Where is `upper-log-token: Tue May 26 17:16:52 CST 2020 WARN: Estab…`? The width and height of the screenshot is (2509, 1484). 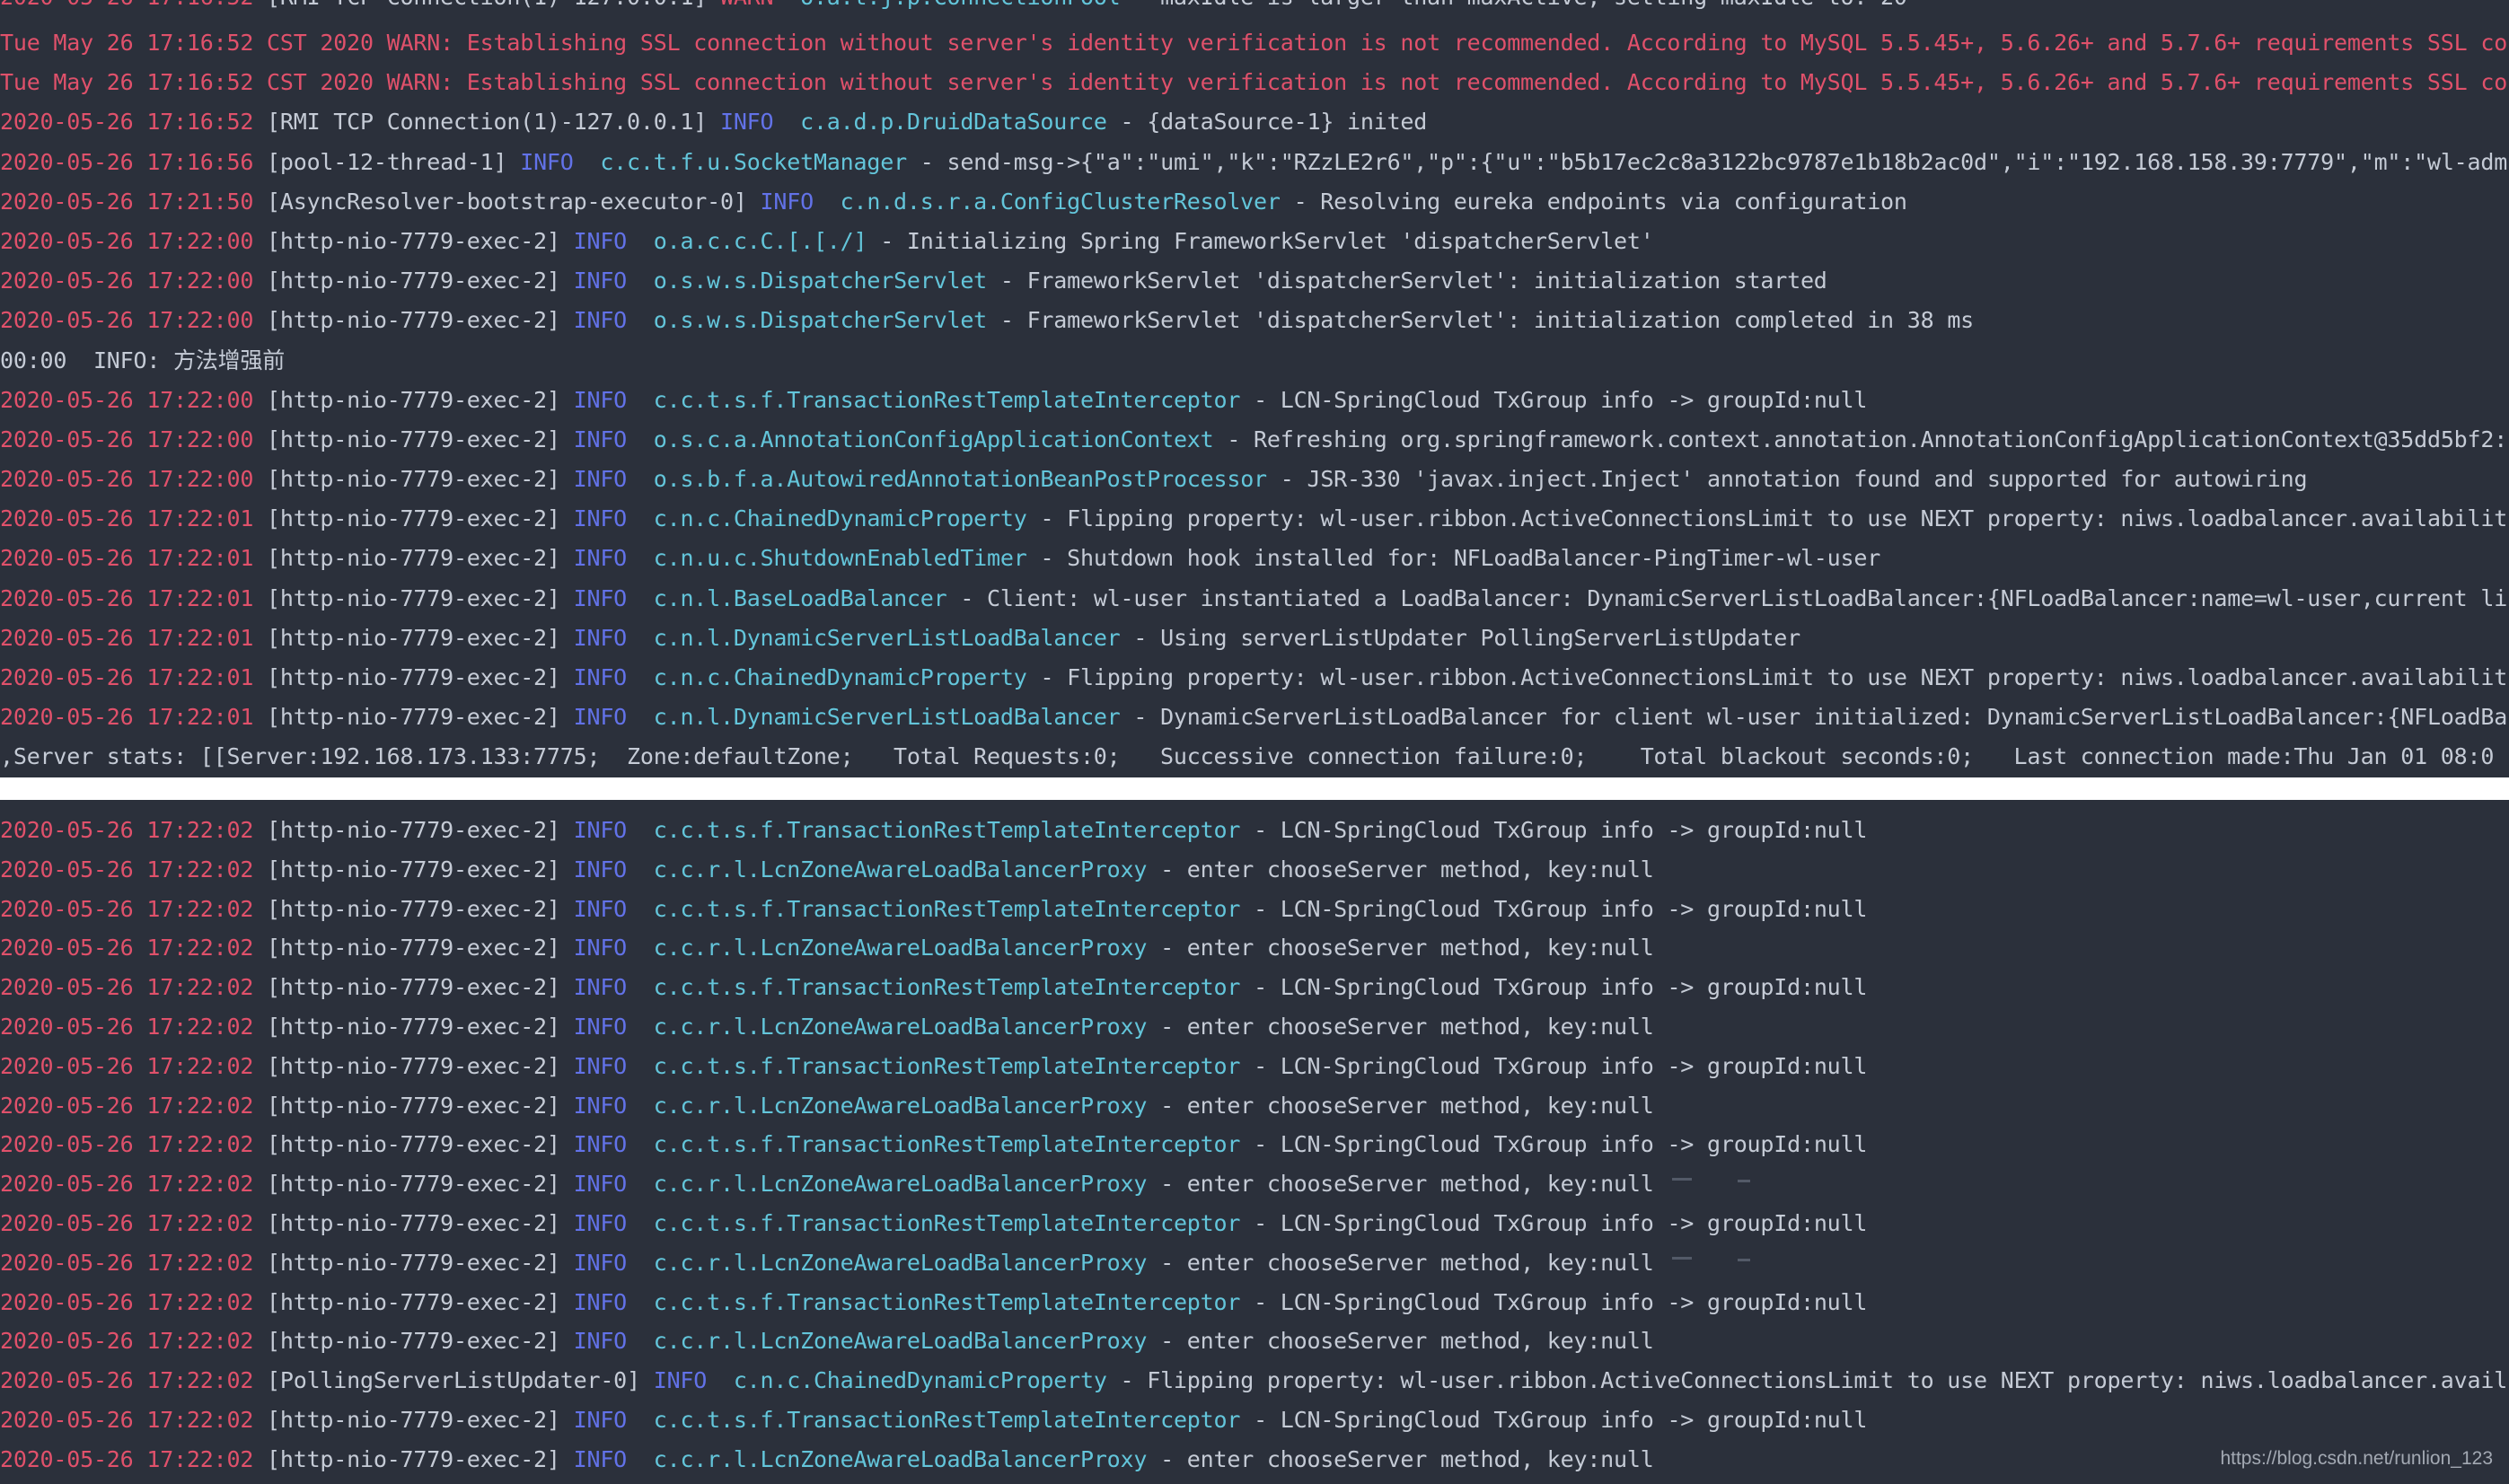
upper-log-token: Tue May 26 17:16:52 CST 2020 WARN: Estab… is located at coordinates (1254, 43).